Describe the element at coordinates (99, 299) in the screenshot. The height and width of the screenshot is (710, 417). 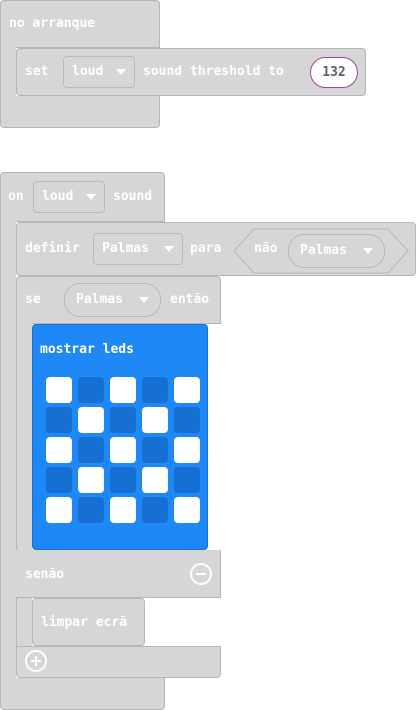
I see `condition-variable-value: Palmas` at that location.